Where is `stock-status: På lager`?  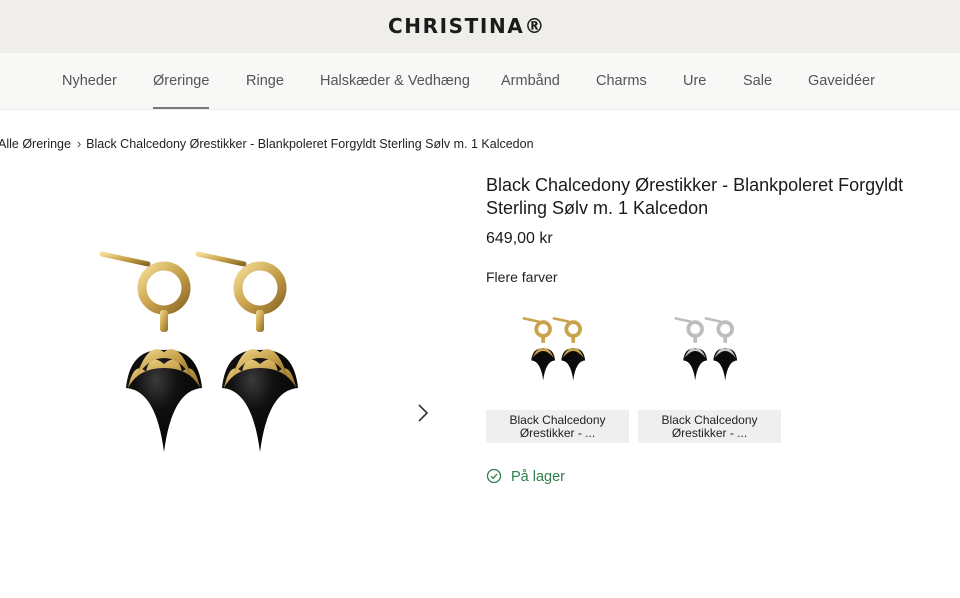
stock-status: På lager is located at coordinates (525, 478).